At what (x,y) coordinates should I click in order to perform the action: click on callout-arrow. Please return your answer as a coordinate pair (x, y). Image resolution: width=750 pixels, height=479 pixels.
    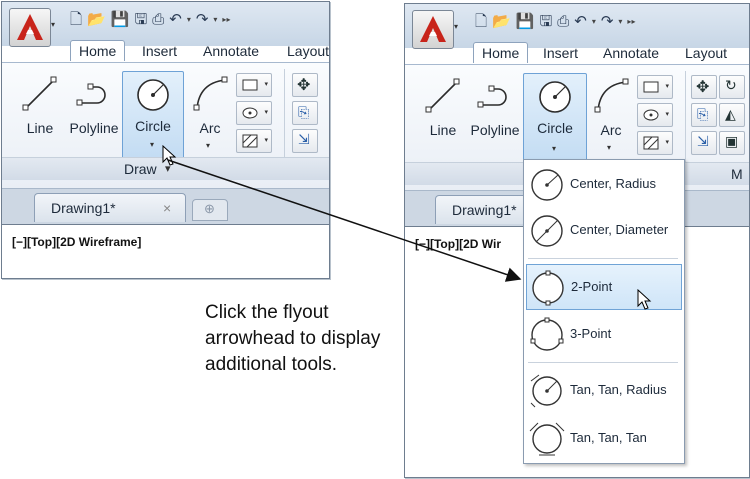
    Looking at the image, I should click on (344, 220).